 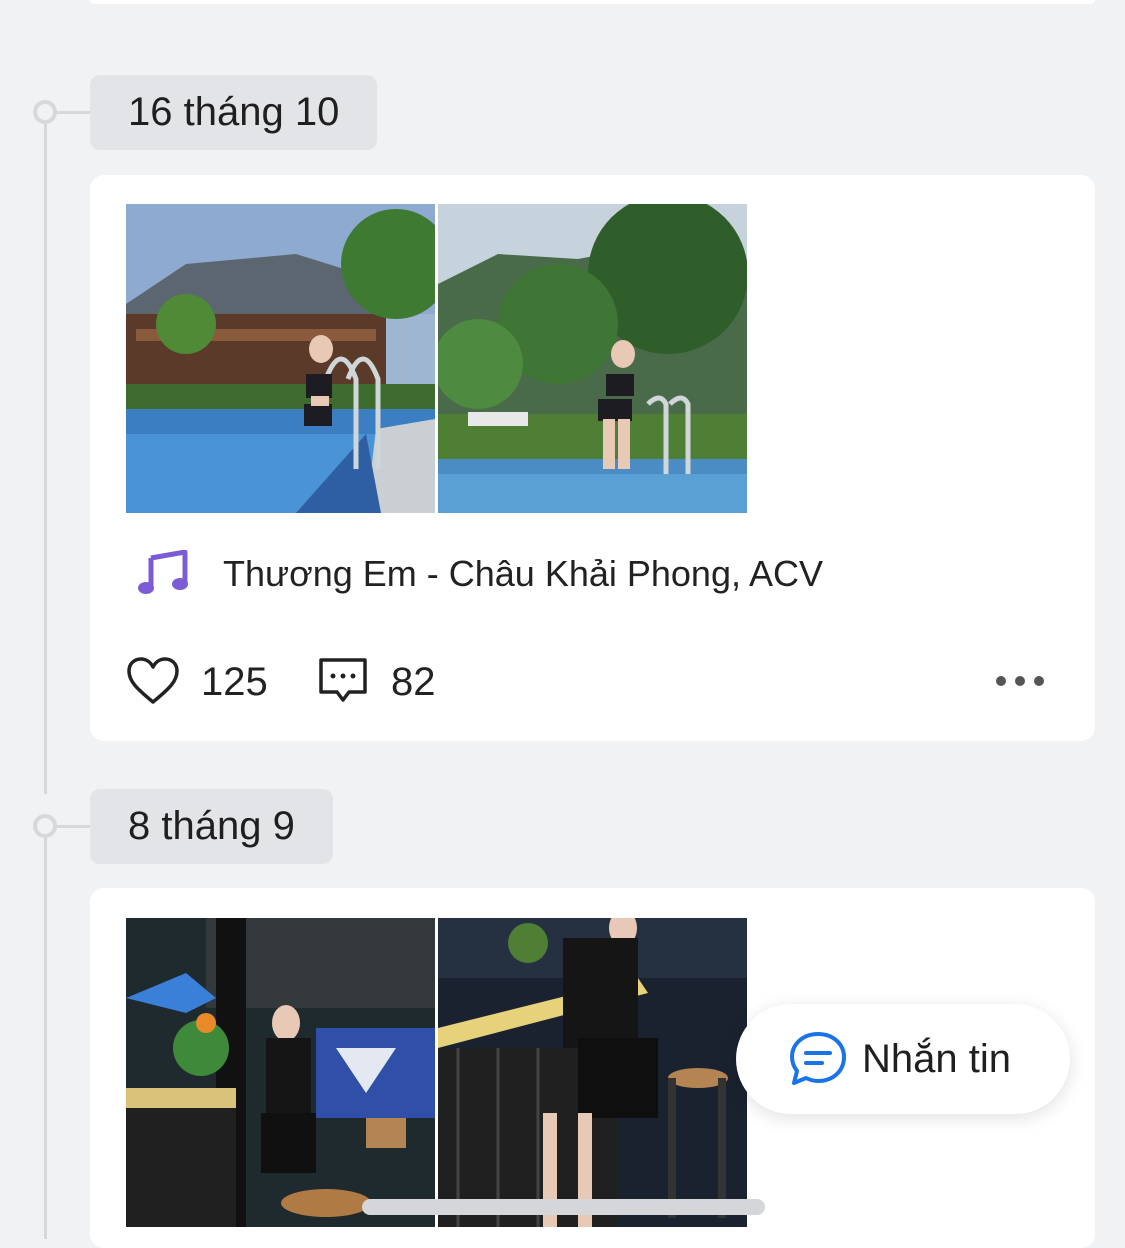 What do you see at coordinates (153, 683) in the screenshot?
I see `heart-icon` at bounding box center [153, 683].